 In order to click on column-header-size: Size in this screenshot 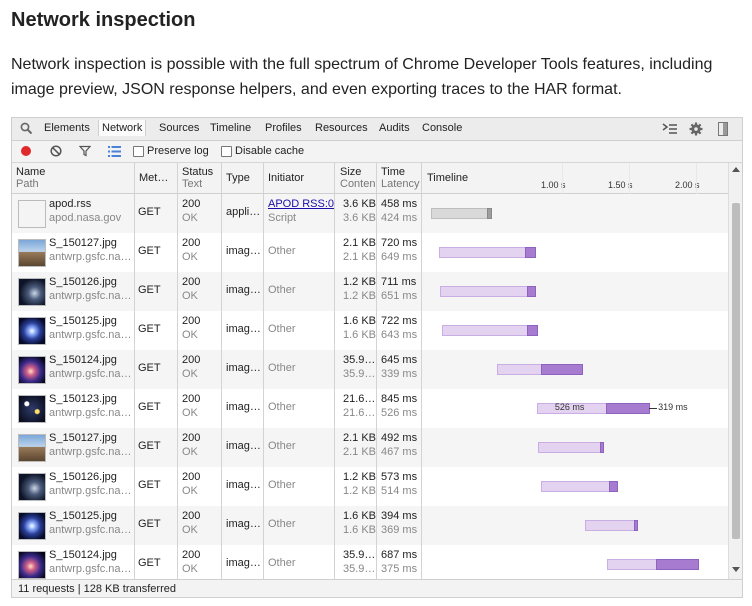, I will do `click(350, 172)`.